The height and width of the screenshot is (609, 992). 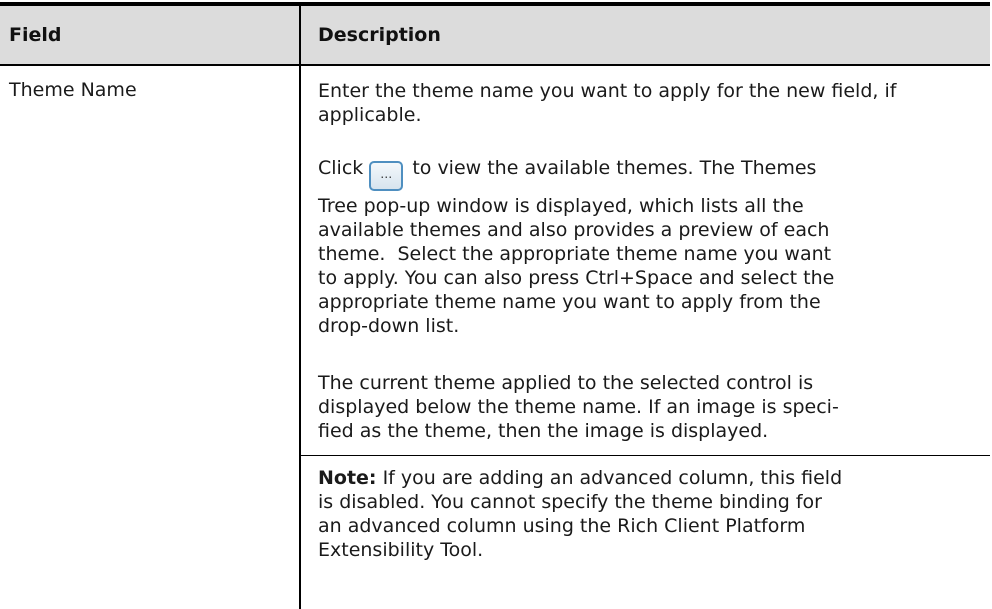 What do you see at coordinates (150, 35) in the screenshot?
I see `header-field: Field` at bounding box center [150, 35].